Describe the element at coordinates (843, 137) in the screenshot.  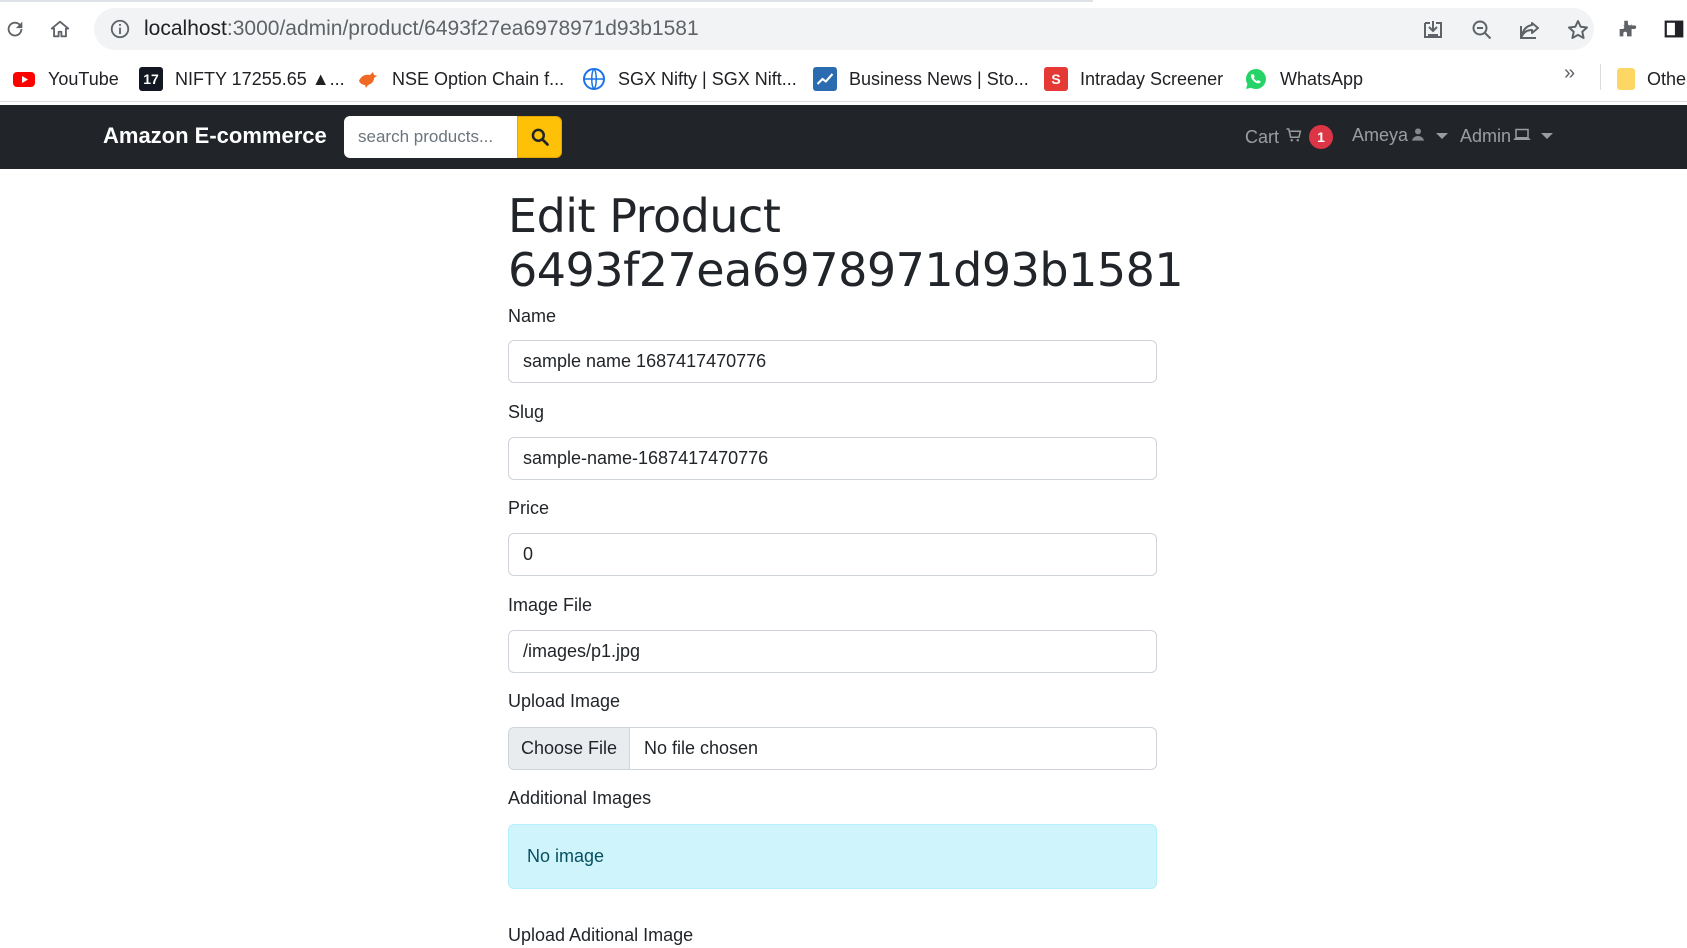
I see `app-navbar: Amazon E-commerce Cart 1 Ameya Admin` at that location.